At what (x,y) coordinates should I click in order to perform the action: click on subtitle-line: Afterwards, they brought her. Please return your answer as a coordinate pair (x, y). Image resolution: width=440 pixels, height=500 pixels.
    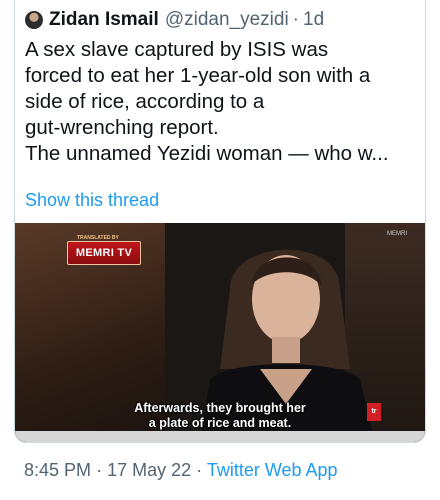
    Looking at the image, I should click on (220, 408).